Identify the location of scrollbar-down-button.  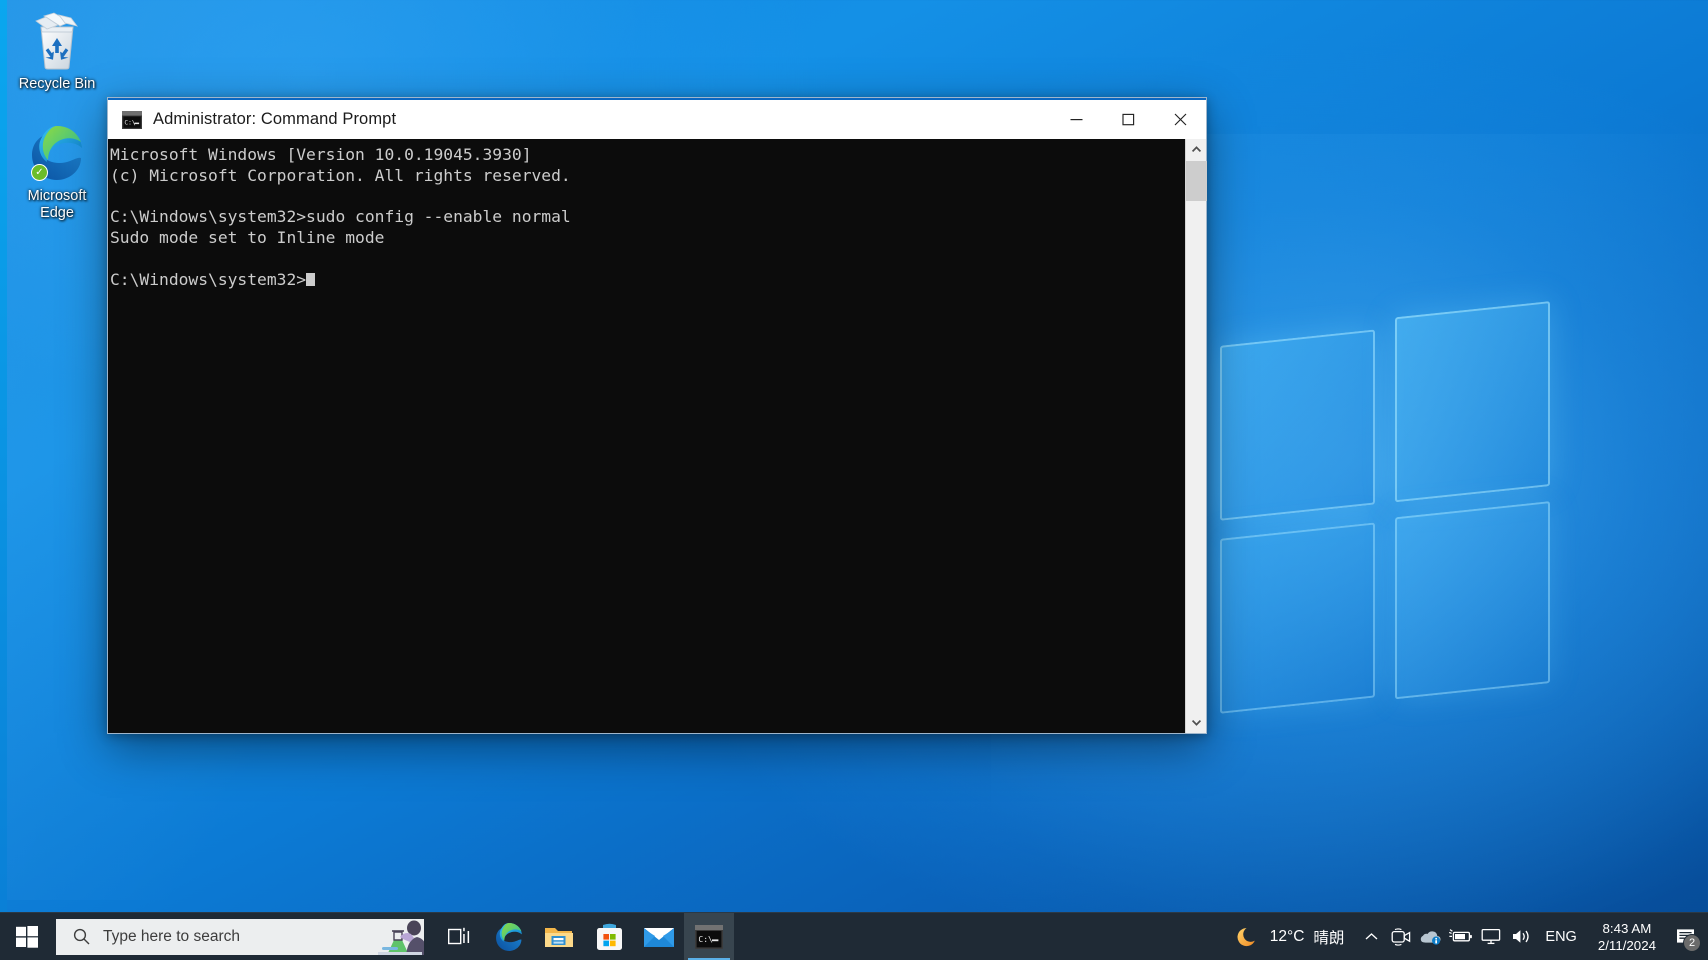
(1196, 722).